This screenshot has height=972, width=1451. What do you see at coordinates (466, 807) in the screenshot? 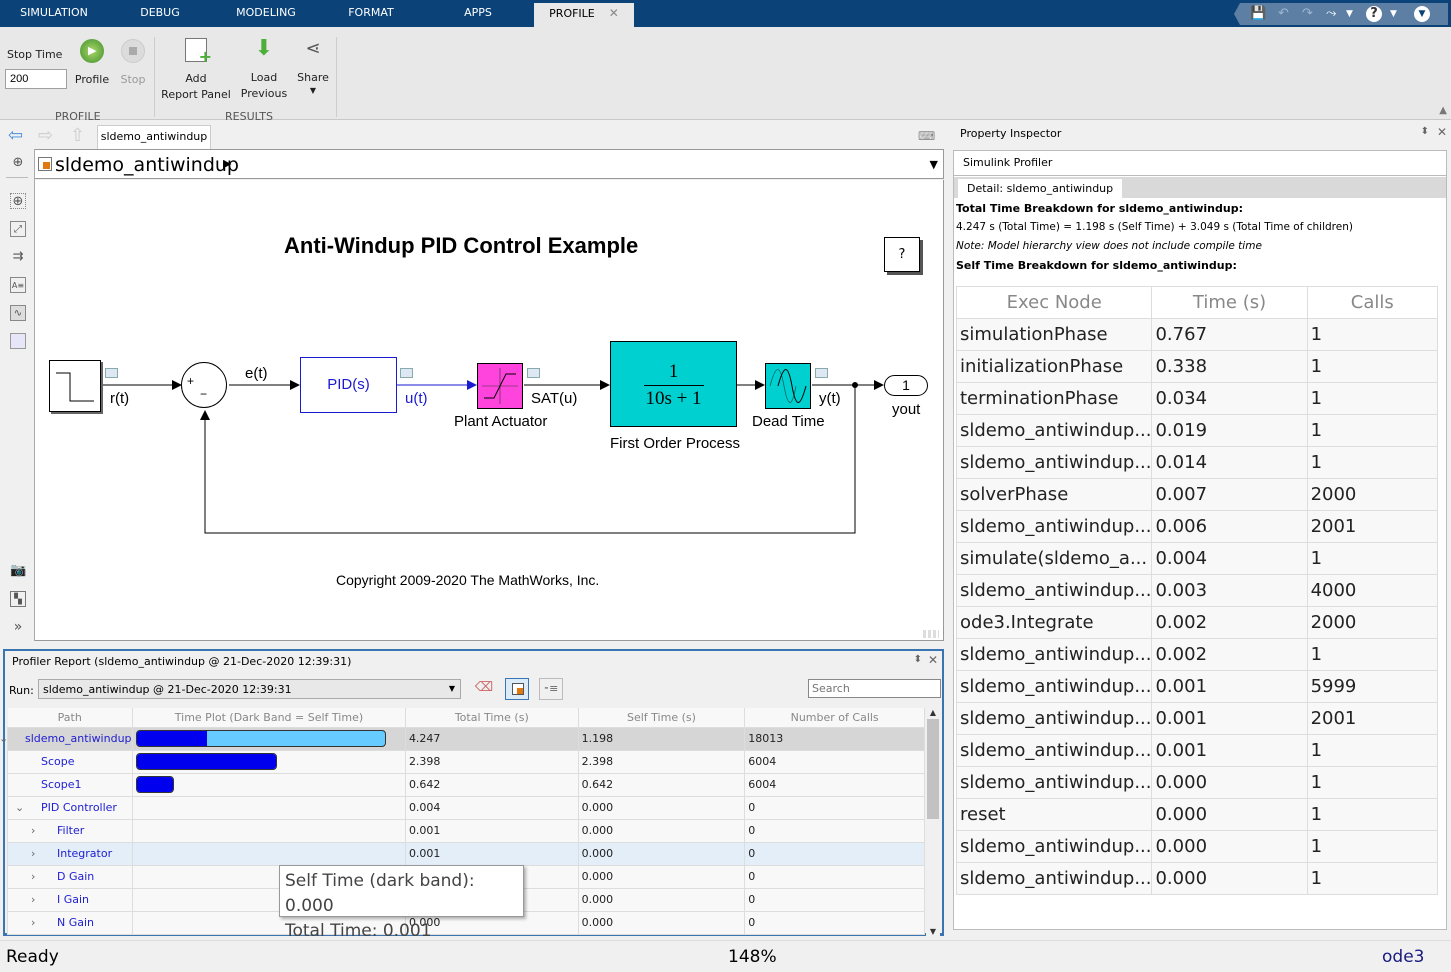
I see `table-row: ⌄ PID Controller 0.004 0.000 0` at bounding box center [466, 807].